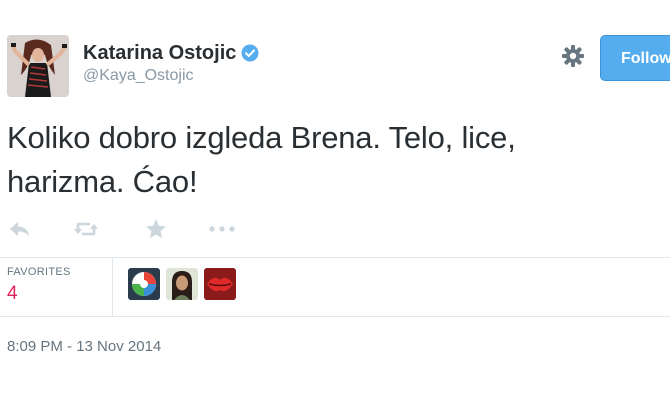 The width and height of the screenshot is (670, 400). I want to click on favorites-label: FAVORITES, so click(39, 272).